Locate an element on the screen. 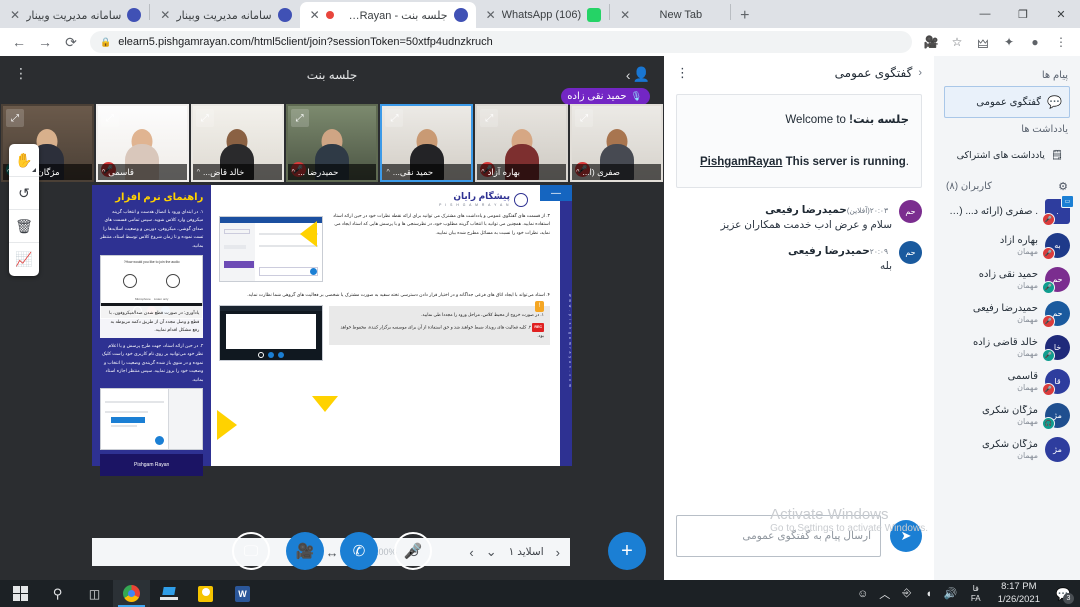  back-icon: ← is located at coordinates (19, 42).